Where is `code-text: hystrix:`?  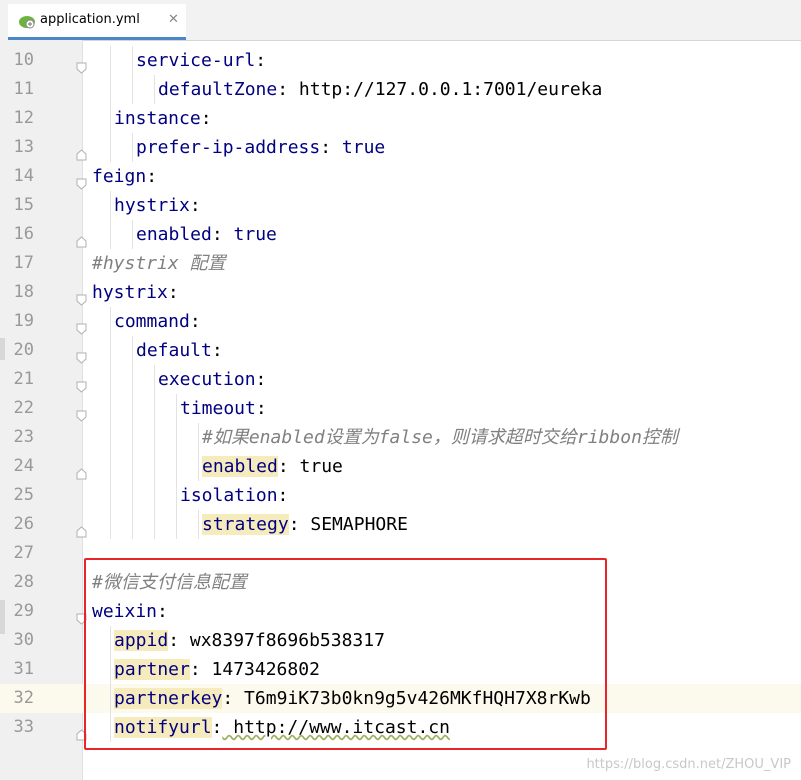 code-text: hystrix: is located at coordinates (135, 292).